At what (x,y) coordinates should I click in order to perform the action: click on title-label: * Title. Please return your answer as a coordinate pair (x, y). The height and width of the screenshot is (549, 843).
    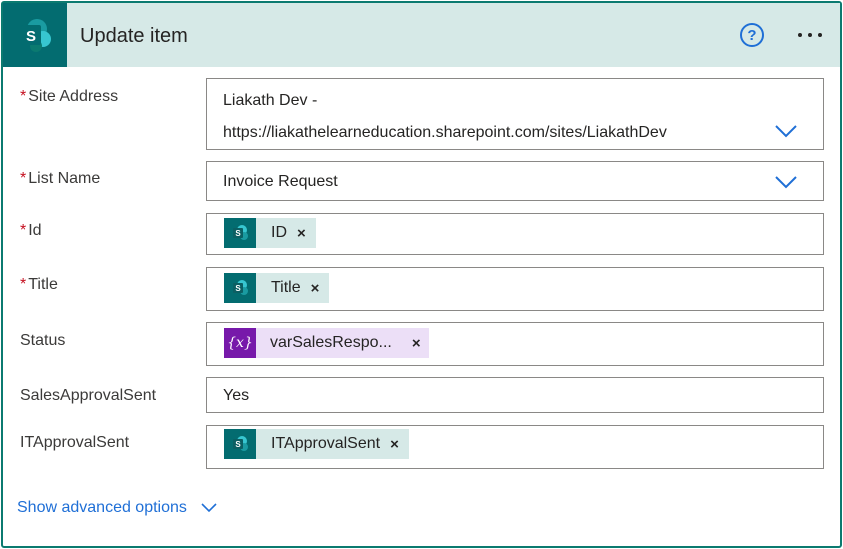
    Looking at the image, I should click on (39, 285).